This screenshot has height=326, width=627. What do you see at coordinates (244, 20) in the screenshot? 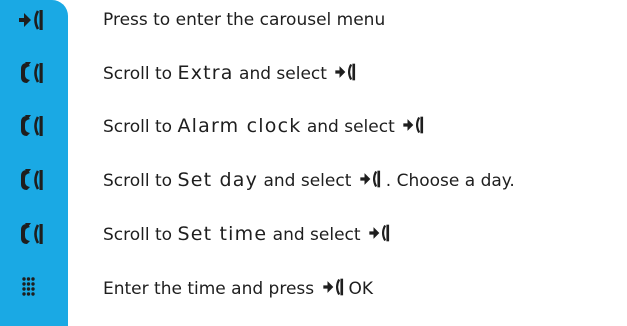
I see `step-1-text: Press to enter the carousel menu` at bounding box center [244, 20].